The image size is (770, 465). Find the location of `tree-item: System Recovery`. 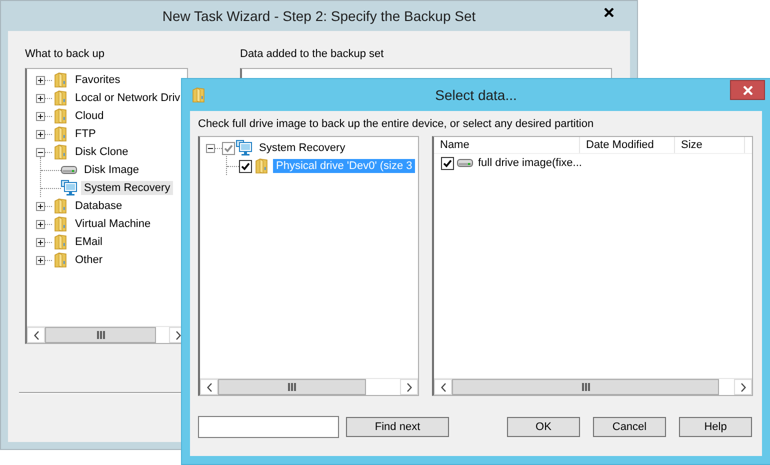

tree-item: System Recovery is located at coordinates (127, 188).